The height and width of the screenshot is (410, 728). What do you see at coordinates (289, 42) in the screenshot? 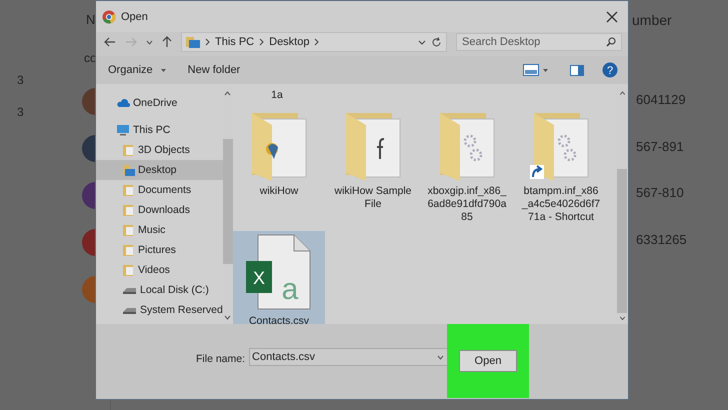
I see `breadcrumb: Desktop` at bounding box center [289, 42].